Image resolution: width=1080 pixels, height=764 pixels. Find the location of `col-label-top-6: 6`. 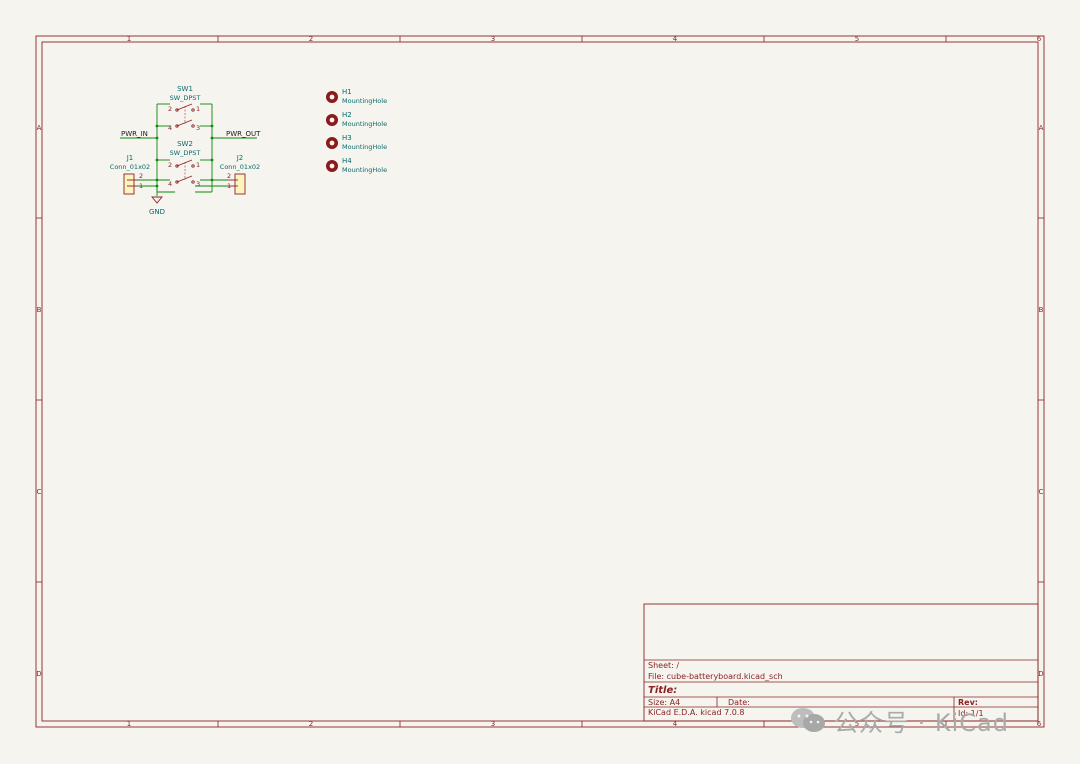

col-label-top-6: 6 is located at coordinates (1039, 39).